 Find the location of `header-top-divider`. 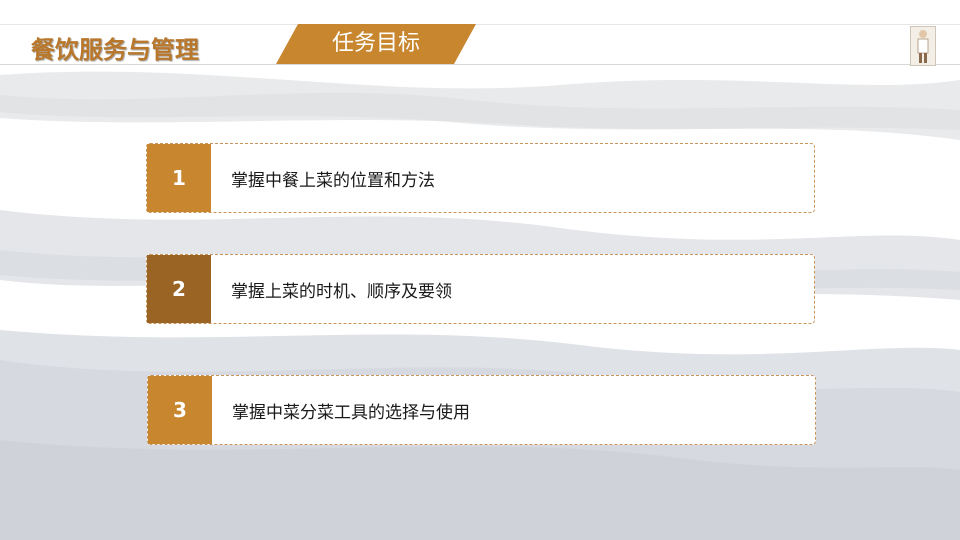

header-top-divider is located at coordinates (480, 24).